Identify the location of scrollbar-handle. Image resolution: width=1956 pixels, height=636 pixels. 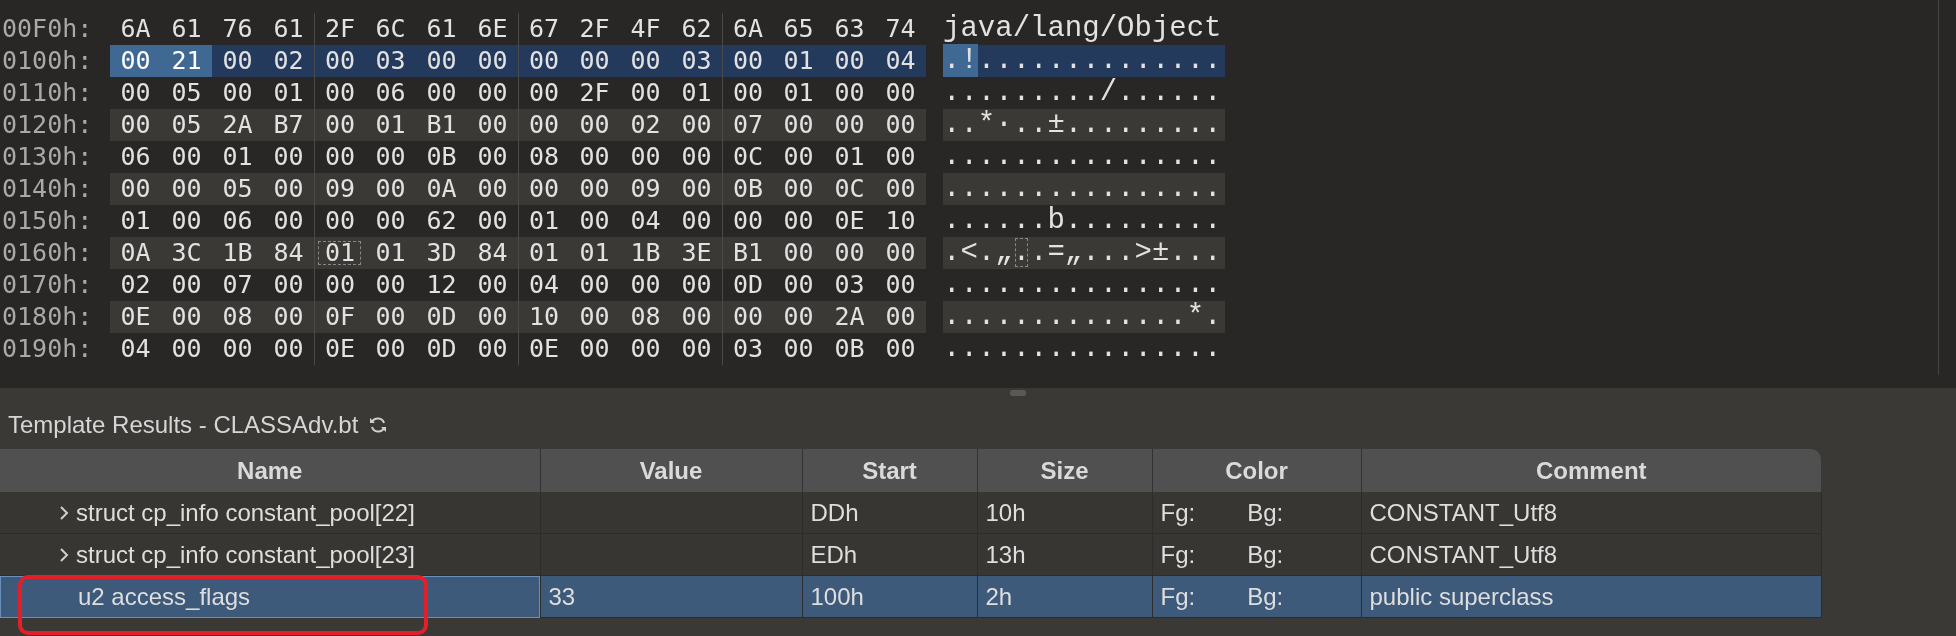
(1018, 393).